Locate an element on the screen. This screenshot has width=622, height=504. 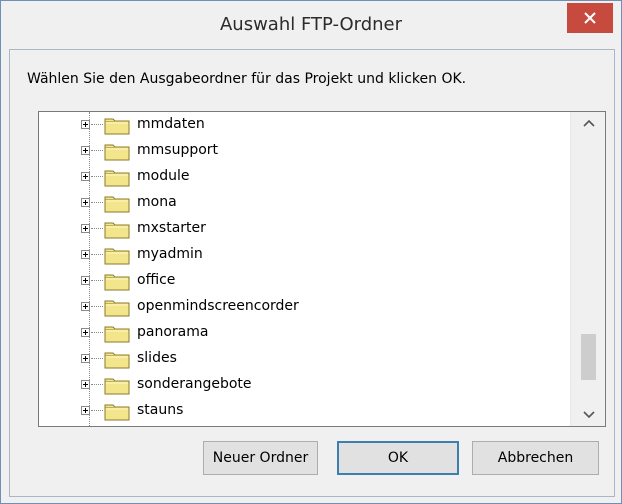
tree-item-label: office is located at coordinates (156, 280).